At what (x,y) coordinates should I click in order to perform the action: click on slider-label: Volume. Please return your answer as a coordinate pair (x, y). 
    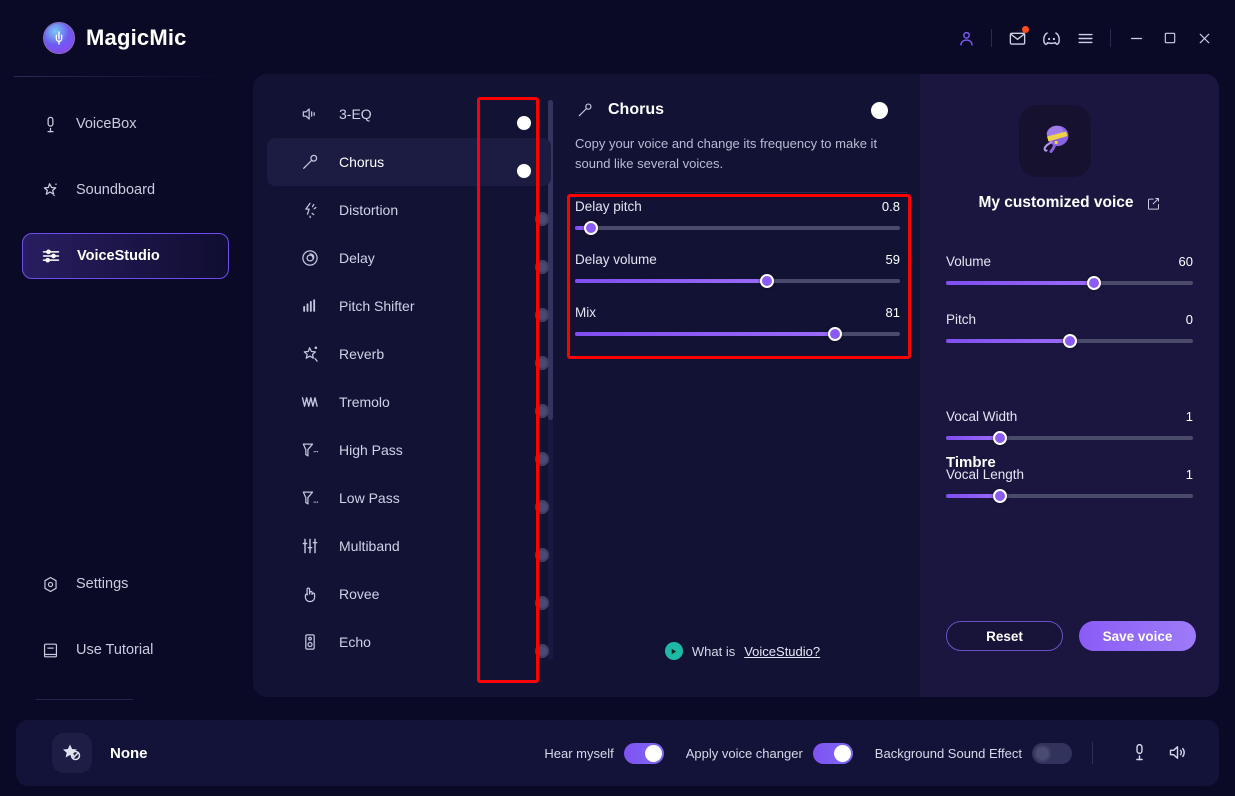
    Looking at the image, I should click on (969, 261).